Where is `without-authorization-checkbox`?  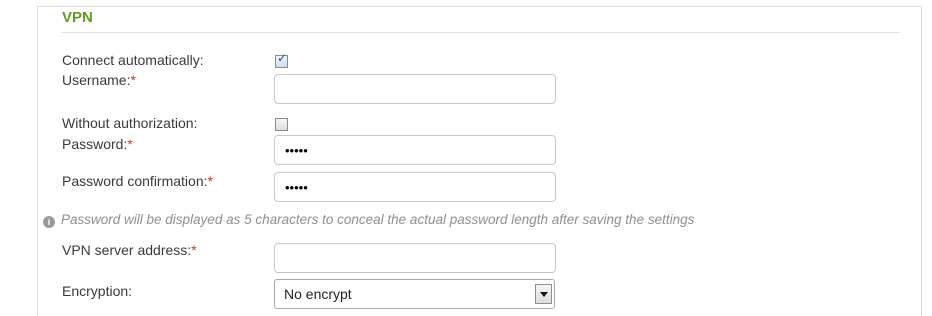
without-authorization-checkbox is located at coordinates (281, 124).